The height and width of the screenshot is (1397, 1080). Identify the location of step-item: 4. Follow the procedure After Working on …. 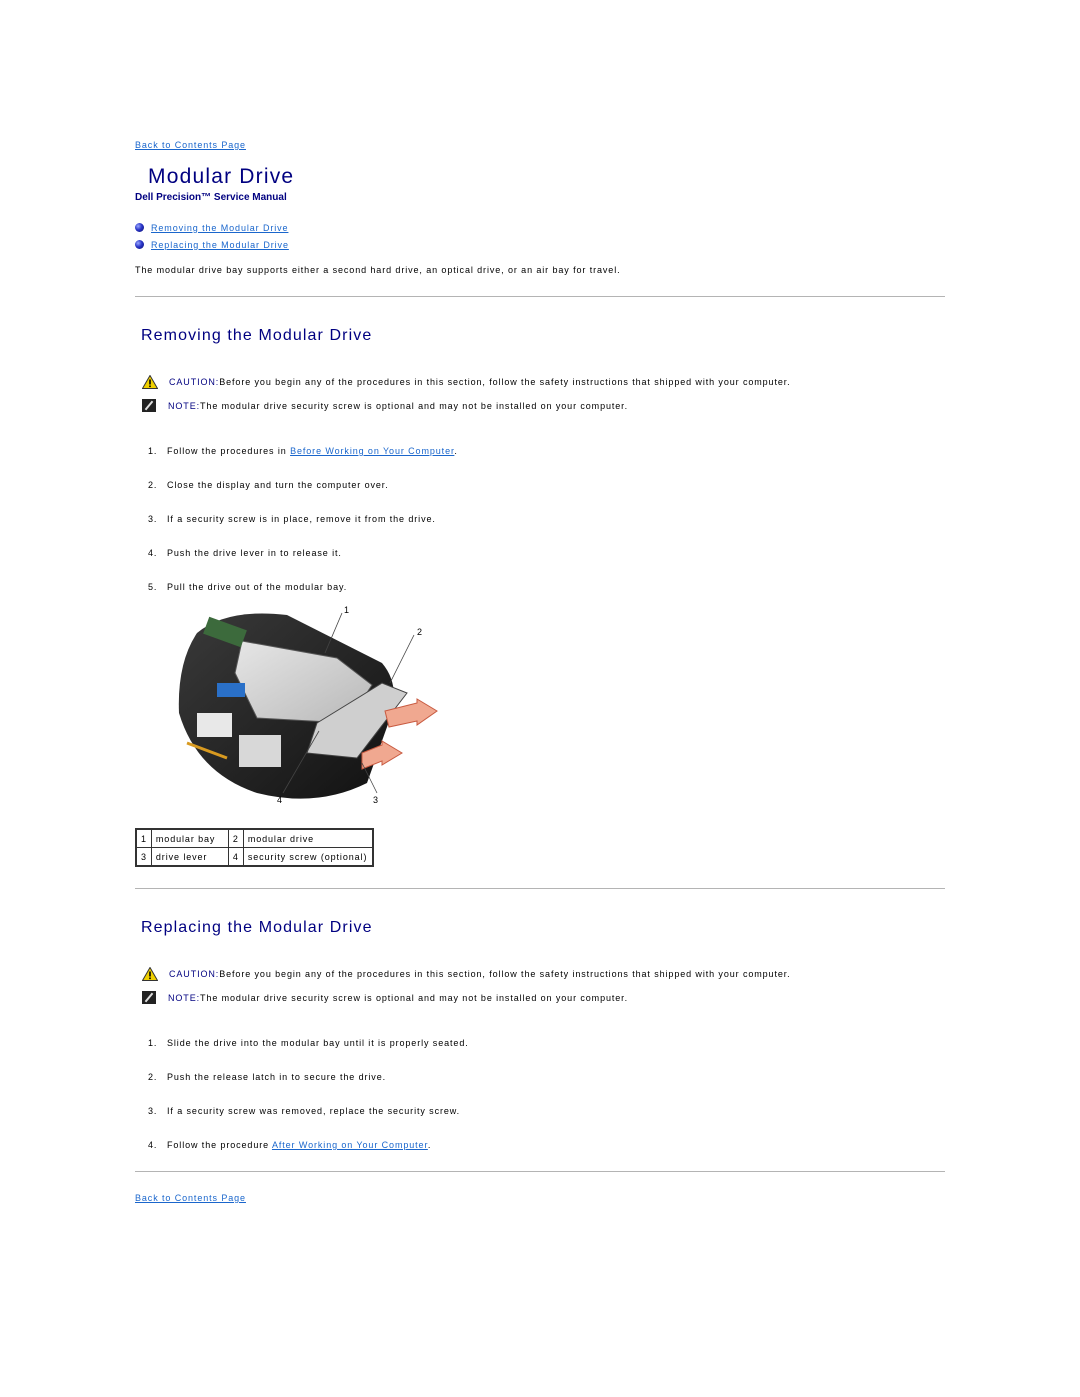
(290, 1145).